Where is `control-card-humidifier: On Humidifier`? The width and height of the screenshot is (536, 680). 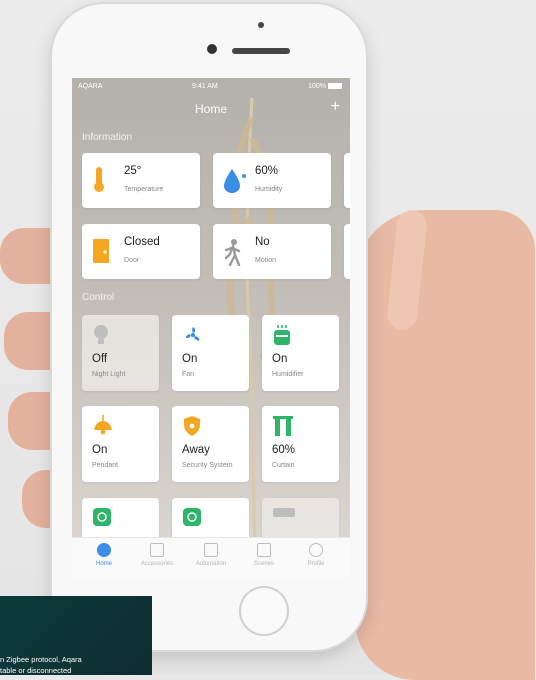 control-card-humidifier: On Humidifier is located at coordinates (300, 353).